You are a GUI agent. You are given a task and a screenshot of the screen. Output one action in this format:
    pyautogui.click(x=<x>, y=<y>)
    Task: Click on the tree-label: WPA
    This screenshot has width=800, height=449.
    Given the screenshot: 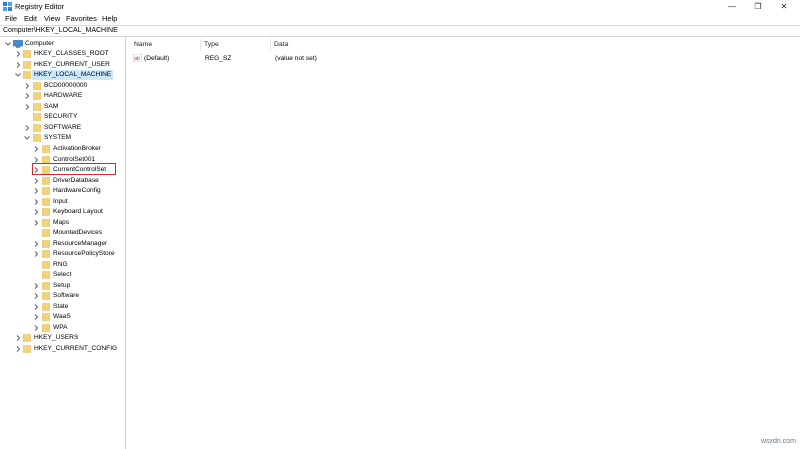 What is the action you would take?
    pyautogui.click(x=60, y=327)
    